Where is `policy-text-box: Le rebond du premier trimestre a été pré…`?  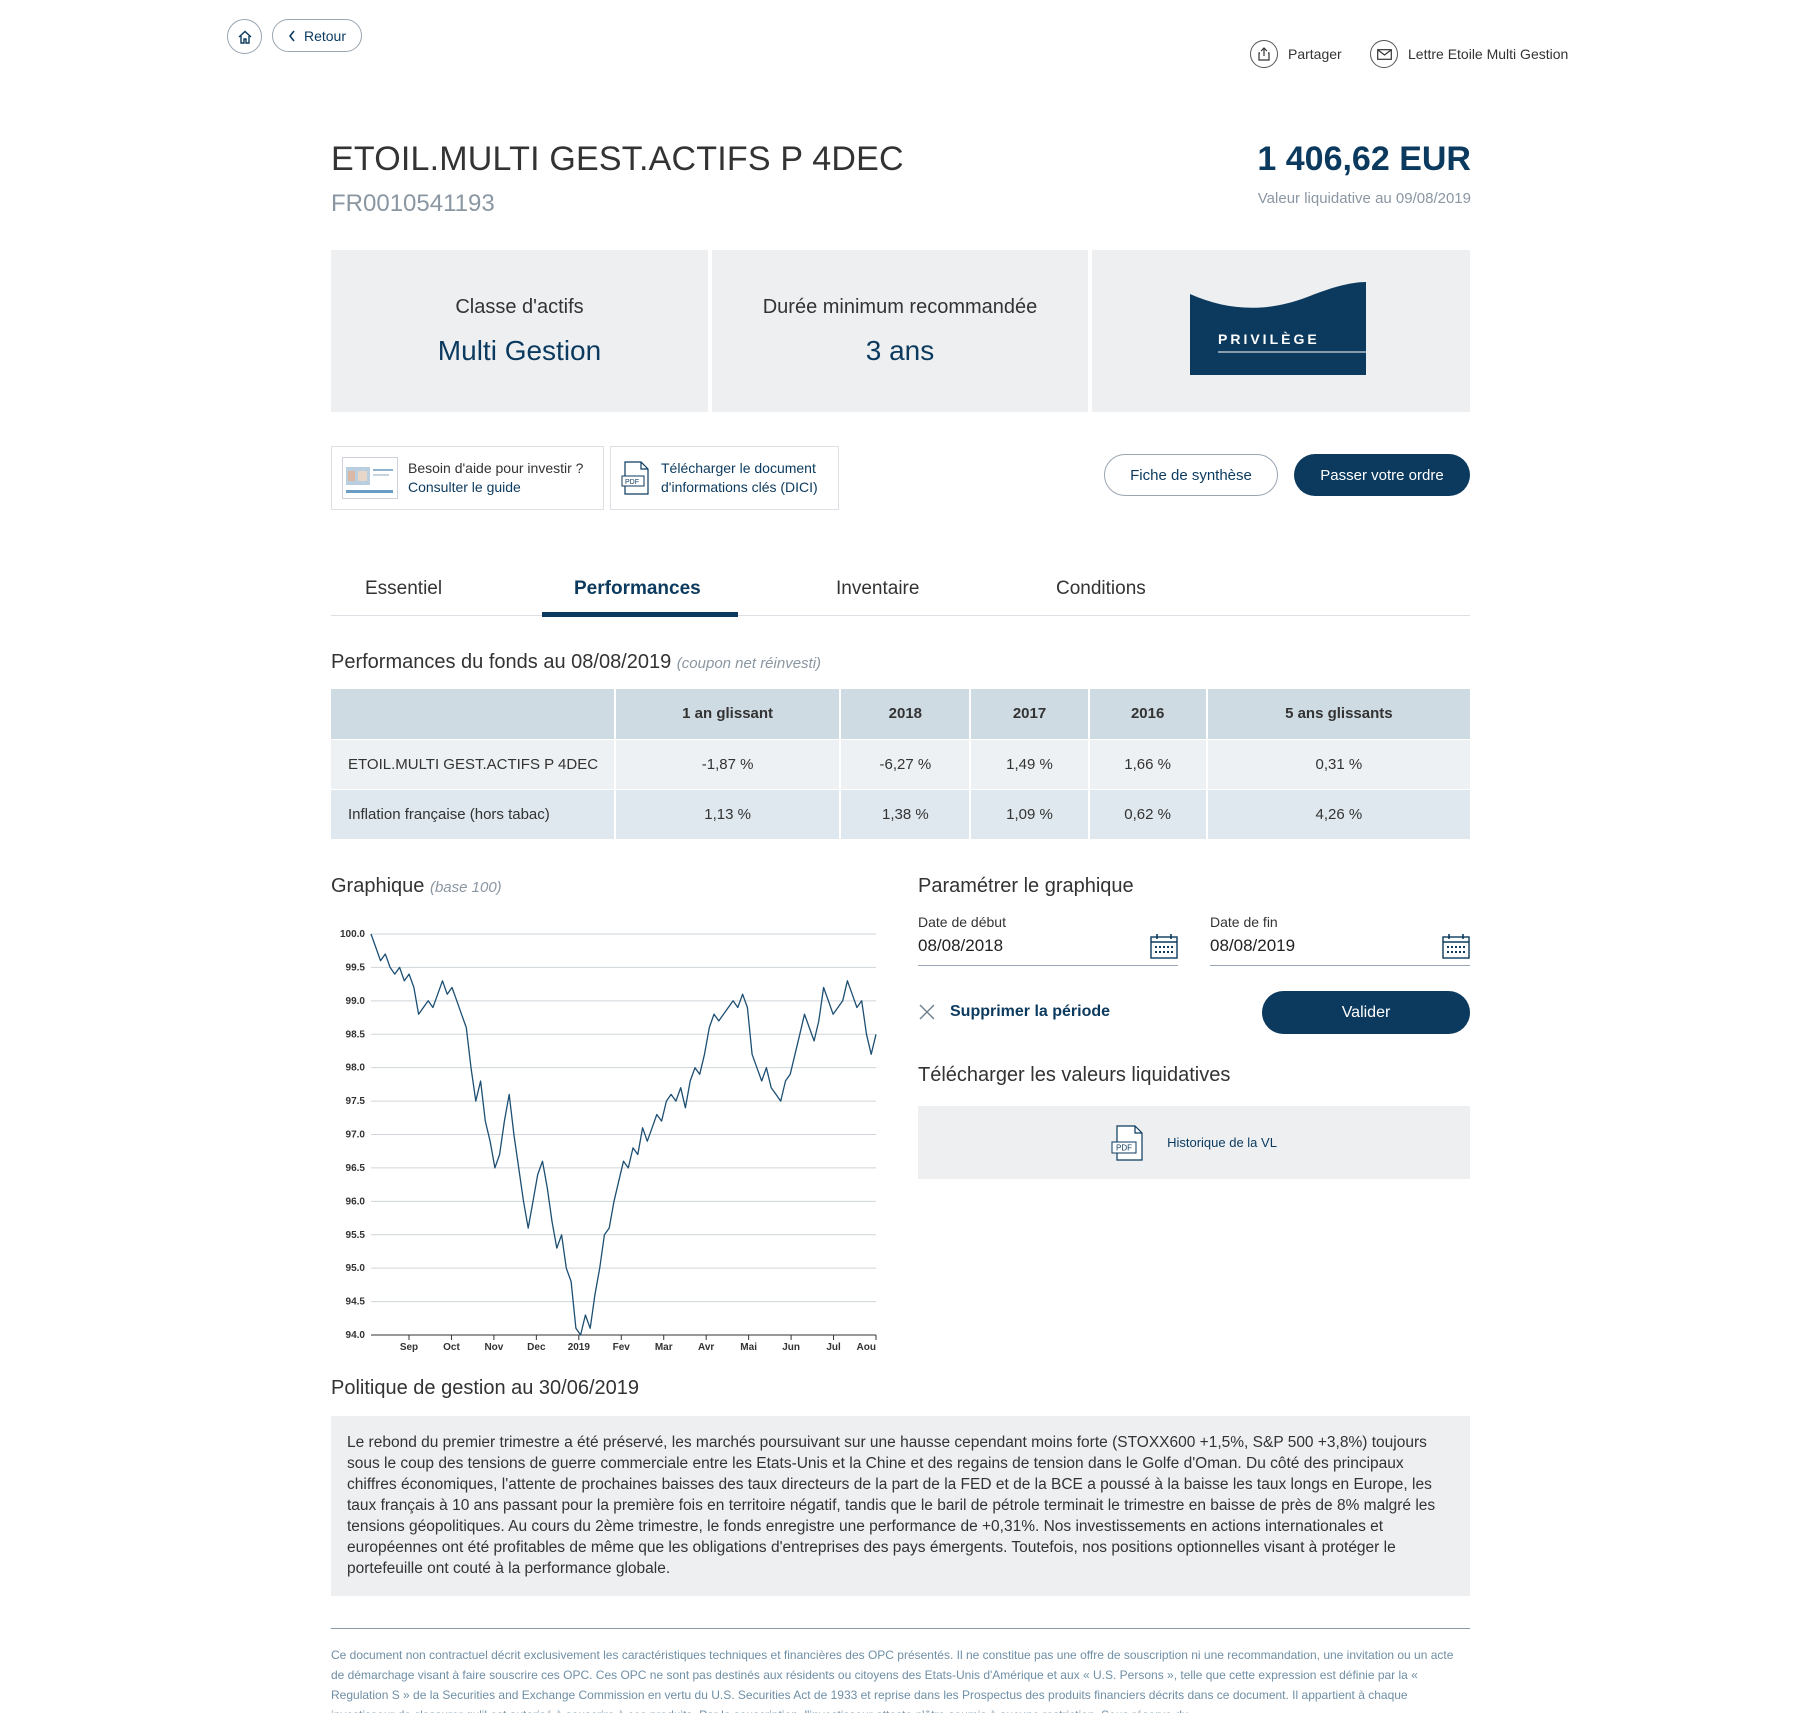
policy-text-box: Le rebond du premier trimestre a été pré… is located at coordinates (900, 1506).